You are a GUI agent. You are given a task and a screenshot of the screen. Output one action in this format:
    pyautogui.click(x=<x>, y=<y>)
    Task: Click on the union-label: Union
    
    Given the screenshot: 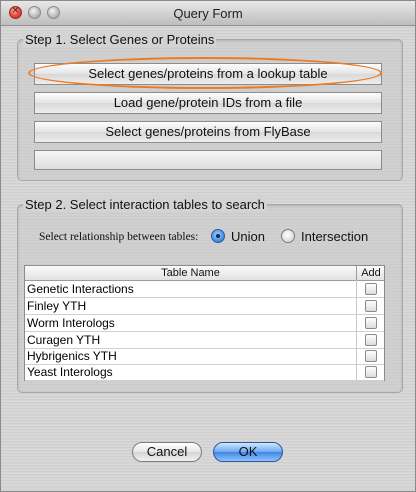 What is the action you would take?
    pyautogui.click(x=248, y=236)
    